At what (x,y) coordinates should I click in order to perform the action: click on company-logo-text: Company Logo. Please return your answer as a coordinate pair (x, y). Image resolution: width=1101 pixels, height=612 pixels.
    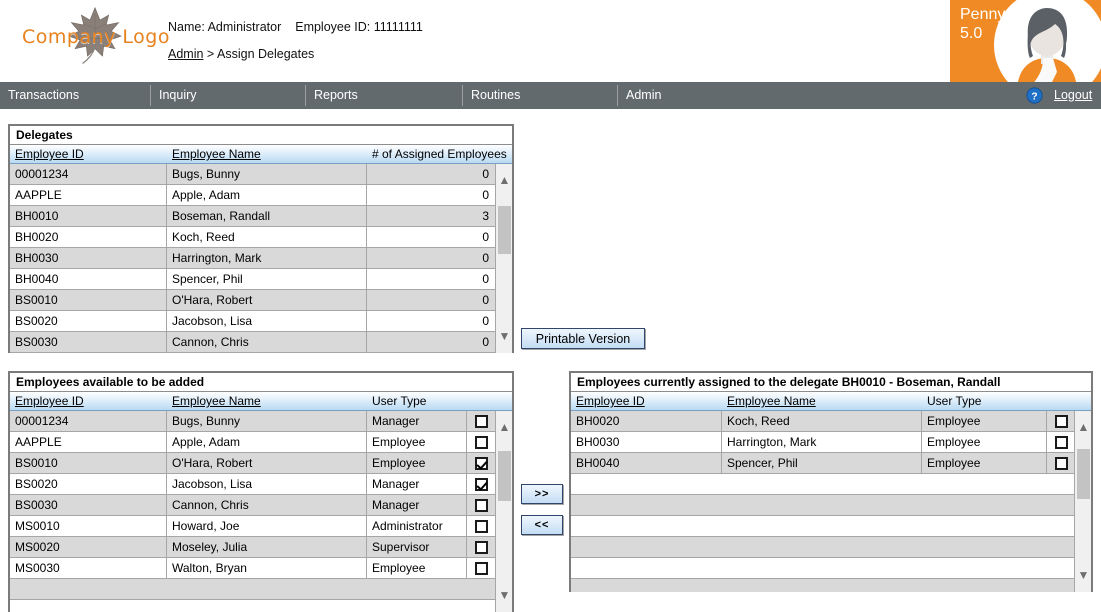
    Looking at the image, I should click on (96, 37).